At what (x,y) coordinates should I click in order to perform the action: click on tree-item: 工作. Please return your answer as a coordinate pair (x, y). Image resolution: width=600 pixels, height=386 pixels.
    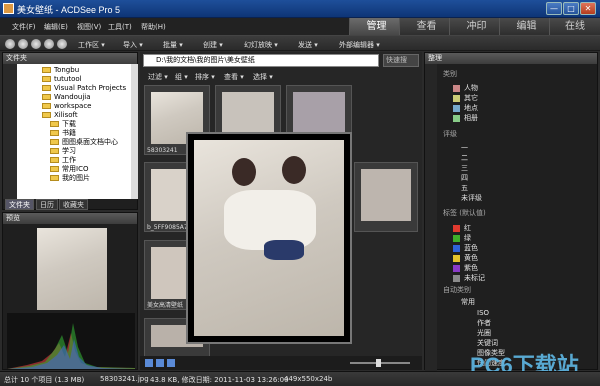
    Looking at the image, I should click on (63, 160).